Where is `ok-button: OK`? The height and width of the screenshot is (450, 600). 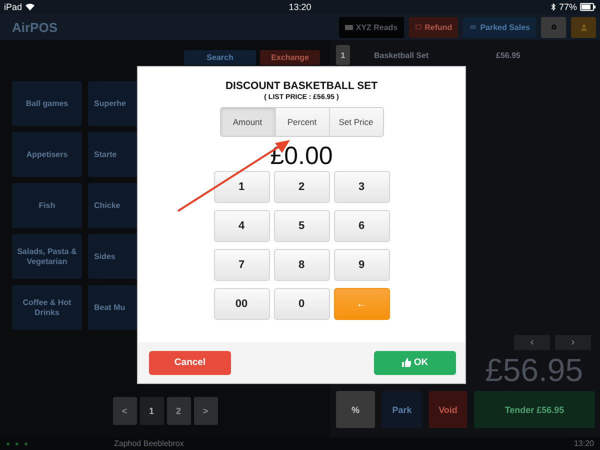
ok-button: OK is located at coordinates (415, 362).